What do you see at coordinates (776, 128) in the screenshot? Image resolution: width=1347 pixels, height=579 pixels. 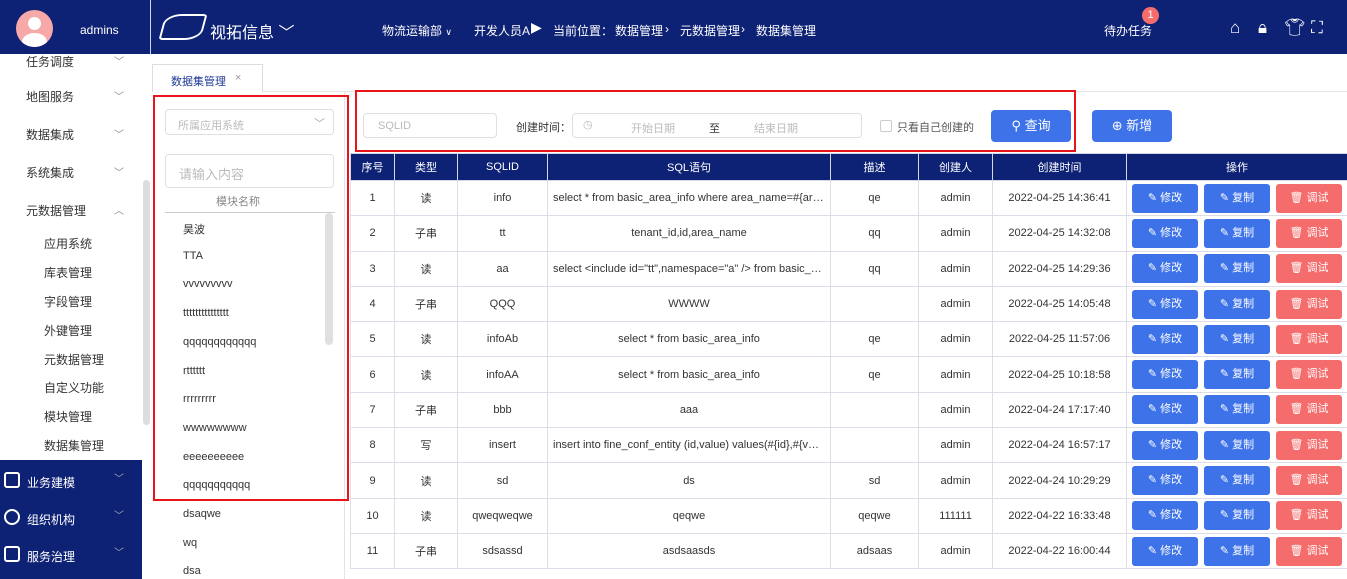 I see `end-date-input: 结束日期` at bounding box center [776, 128].